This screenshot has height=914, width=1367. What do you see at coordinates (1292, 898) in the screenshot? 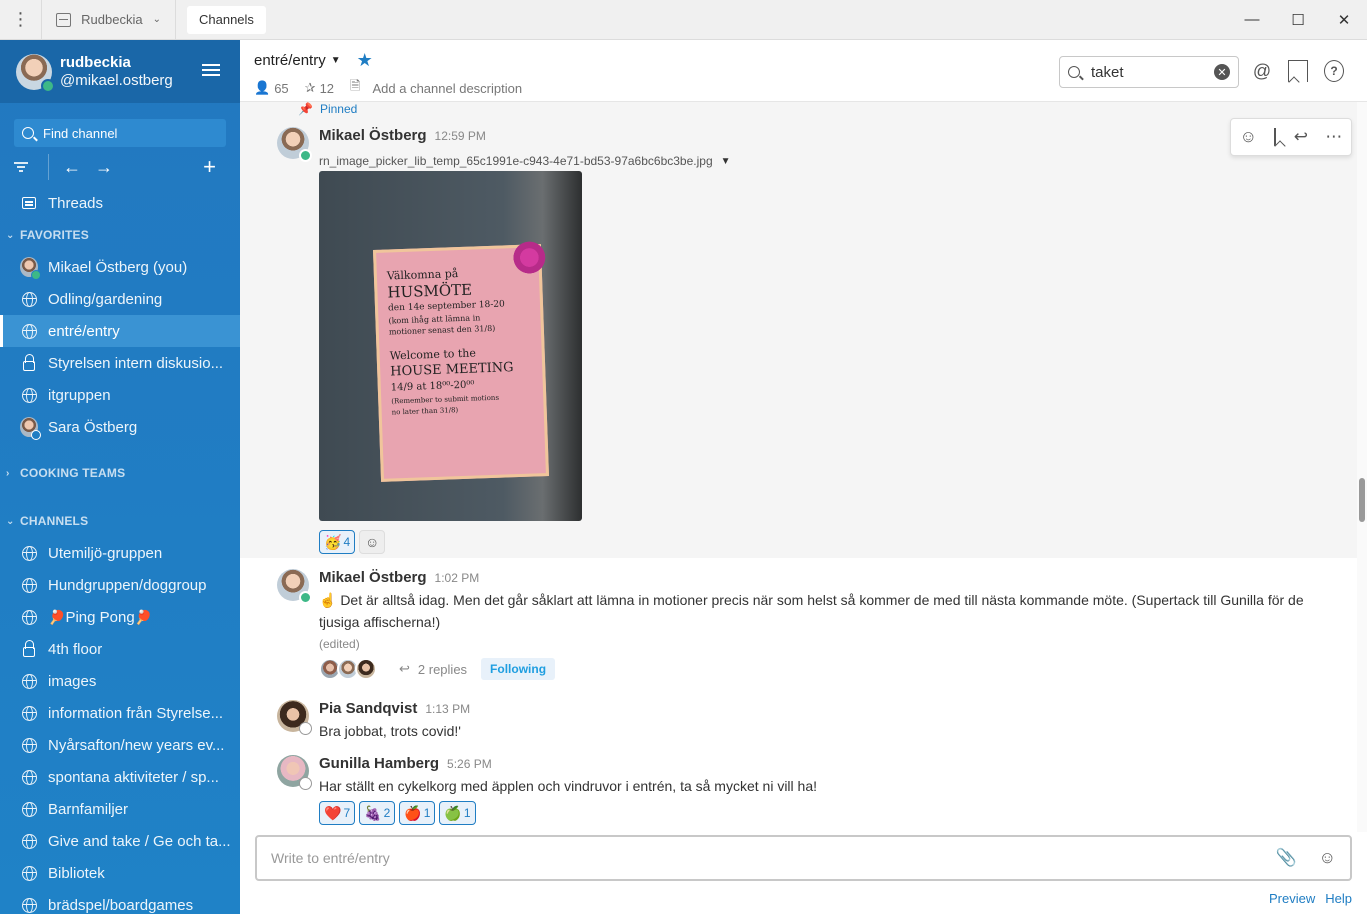
I see `preview-link: Preview` at bounding box center [1292, 898].